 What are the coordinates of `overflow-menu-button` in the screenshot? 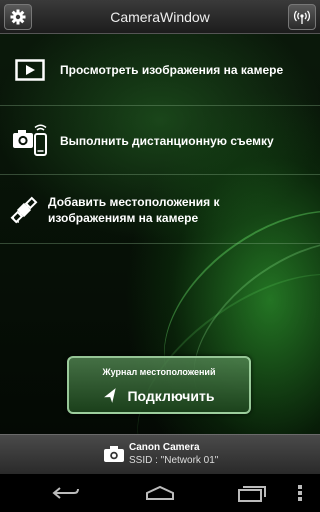 It's located at (300, 493).